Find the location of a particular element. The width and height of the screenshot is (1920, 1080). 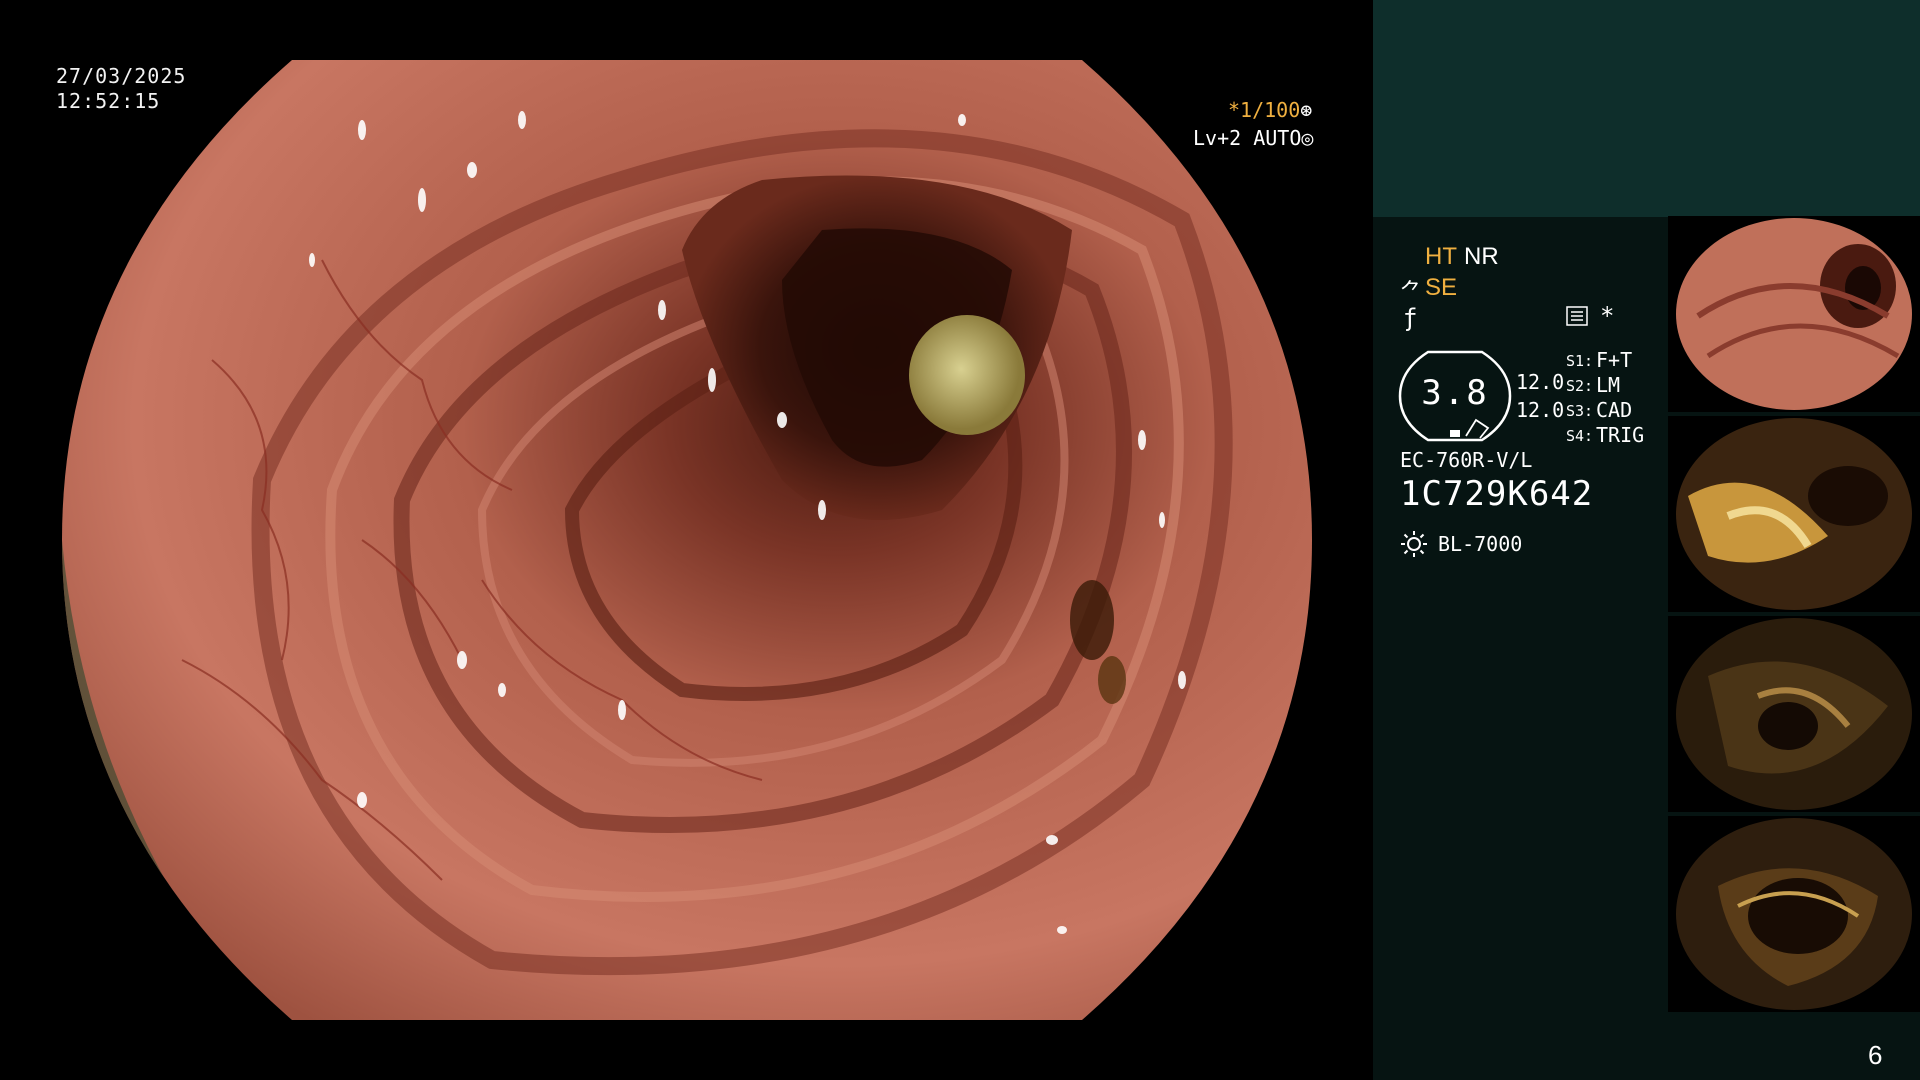

level-text: Lv+2 AUTO is located at coordinates (1247, 138).